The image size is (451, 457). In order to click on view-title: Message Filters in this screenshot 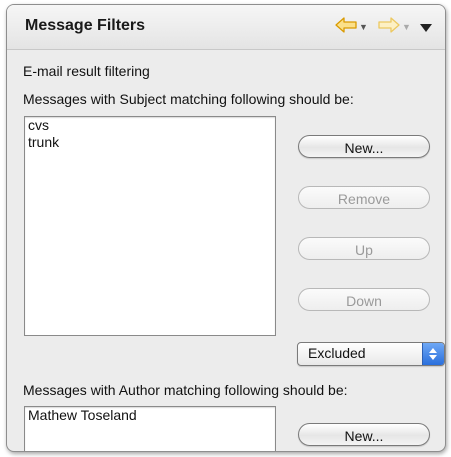, I will do `click(85, 25)`.